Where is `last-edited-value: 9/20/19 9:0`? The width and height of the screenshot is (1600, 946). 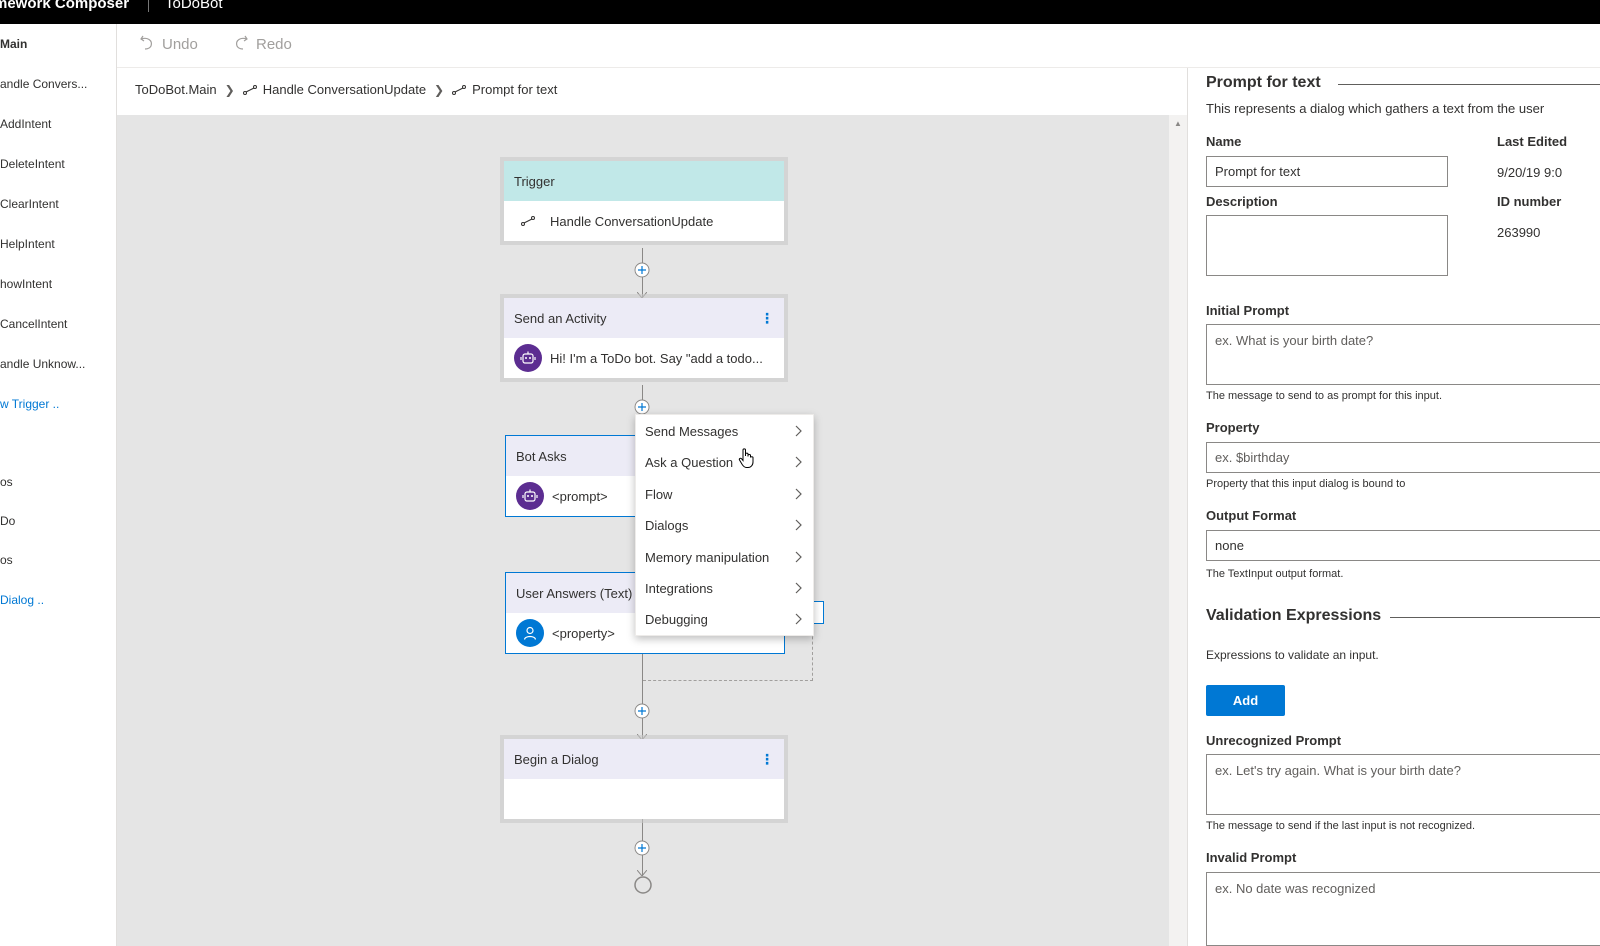 last-edited-value: 9/20/19 9:0 is located at coordinates (1530, 172).